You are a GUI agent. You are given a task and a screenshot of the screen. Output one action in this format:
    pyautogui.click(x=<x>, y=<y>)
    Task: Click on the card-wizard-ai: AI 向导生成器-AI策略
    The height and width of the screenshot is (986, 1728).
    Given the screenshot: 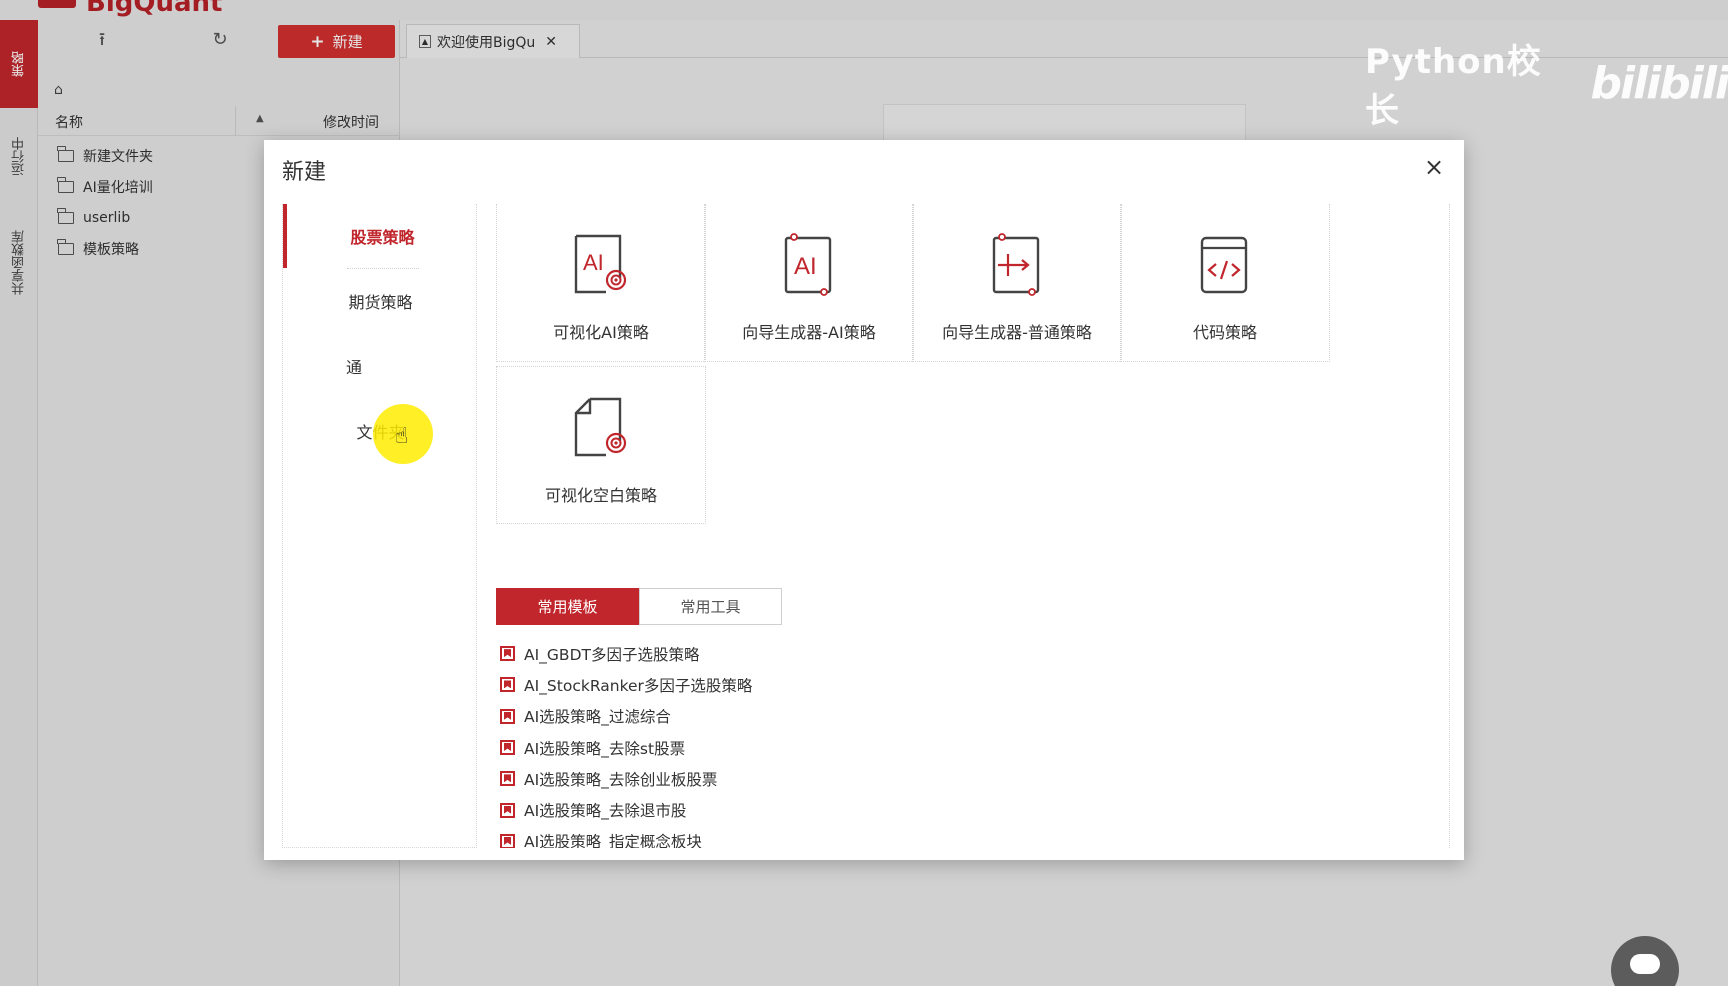 What is the action you would take?
    pyautogui.click(x=809, y=283)
    